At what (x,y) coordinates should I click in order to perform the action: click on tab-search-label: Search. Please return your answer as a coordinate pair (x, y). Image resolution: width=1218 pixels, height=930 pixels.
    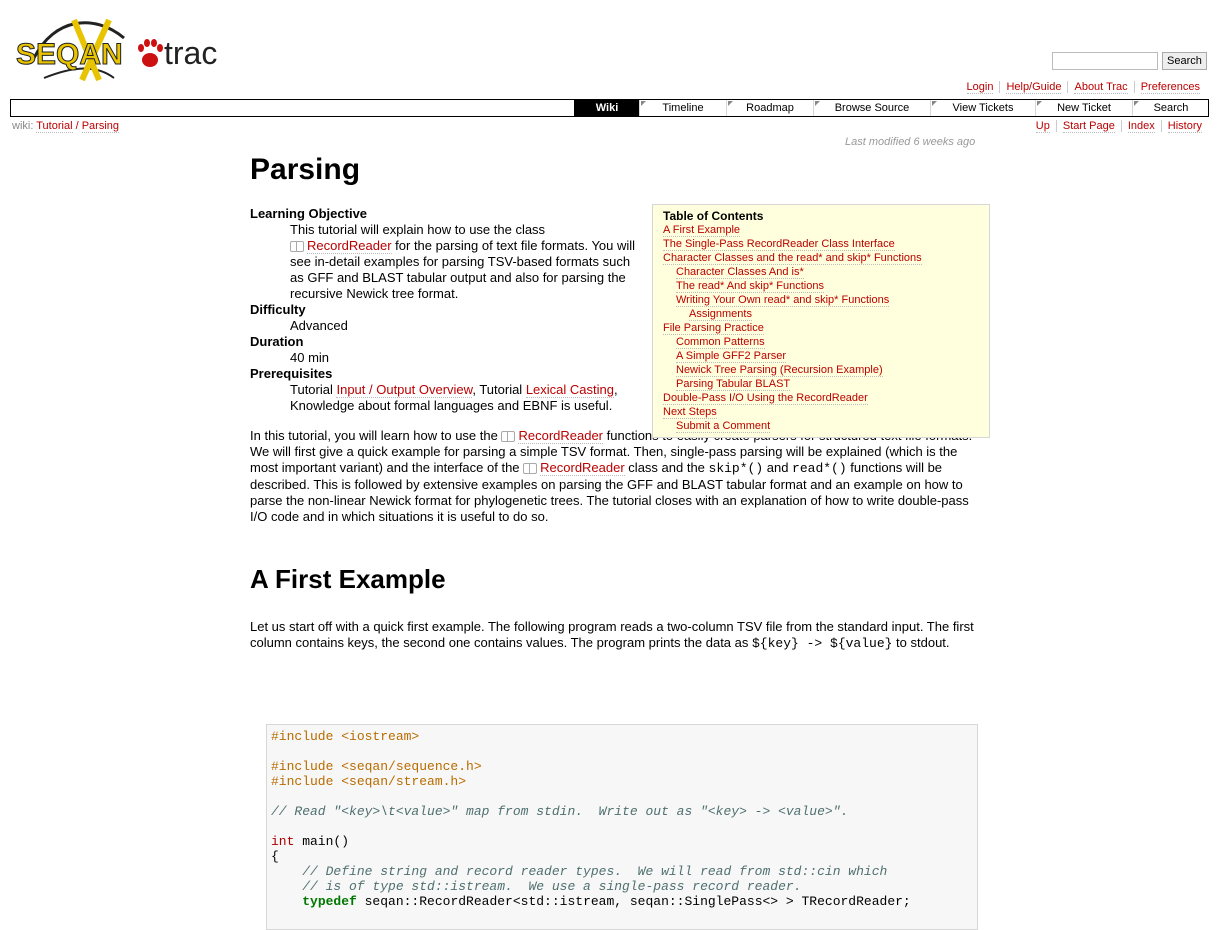
    Looking at the image, I should click on (1171, 108).